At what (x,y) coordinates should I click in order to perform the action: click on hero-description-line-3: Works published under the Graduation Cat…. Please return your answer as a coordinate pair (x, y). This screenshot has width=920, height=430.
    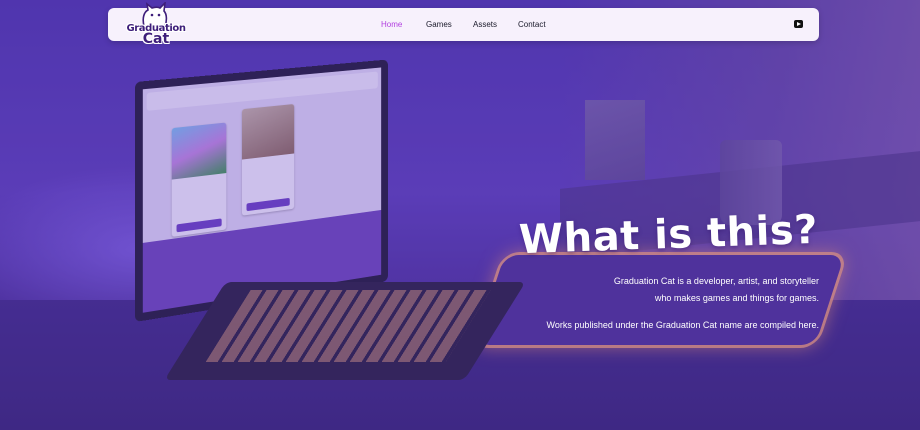
    Looking at the image, I should click on (683, 325).